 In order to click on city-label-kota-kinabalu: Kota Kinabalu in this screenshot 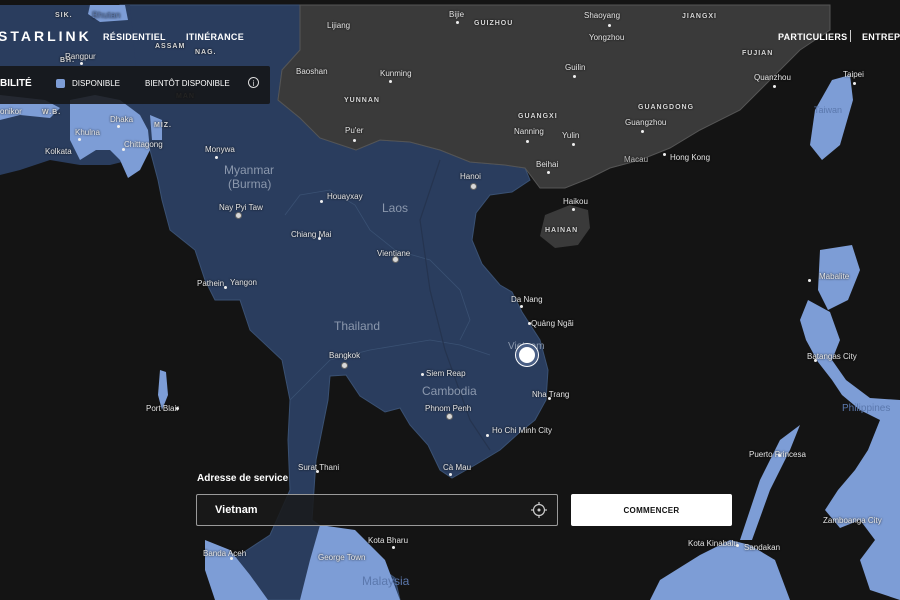, I will do `click(713, 543)`.